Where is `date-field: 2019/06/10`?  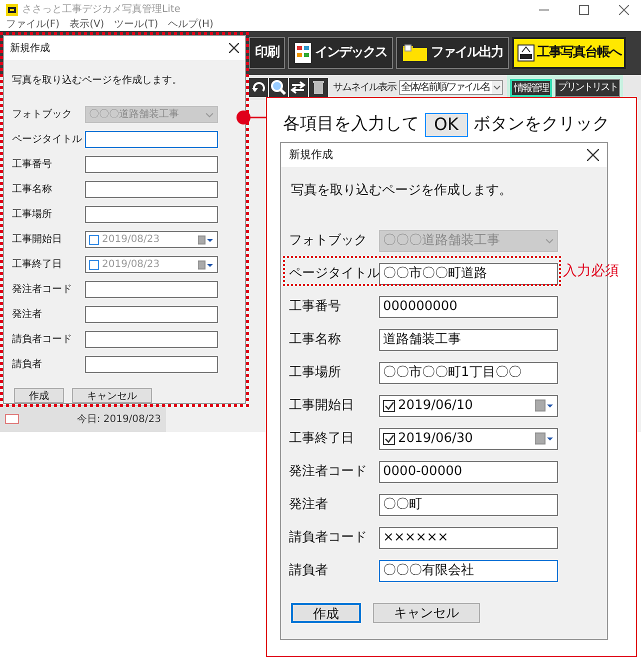
date-field: 2019/06/10 is located at coordinates (468, 405).